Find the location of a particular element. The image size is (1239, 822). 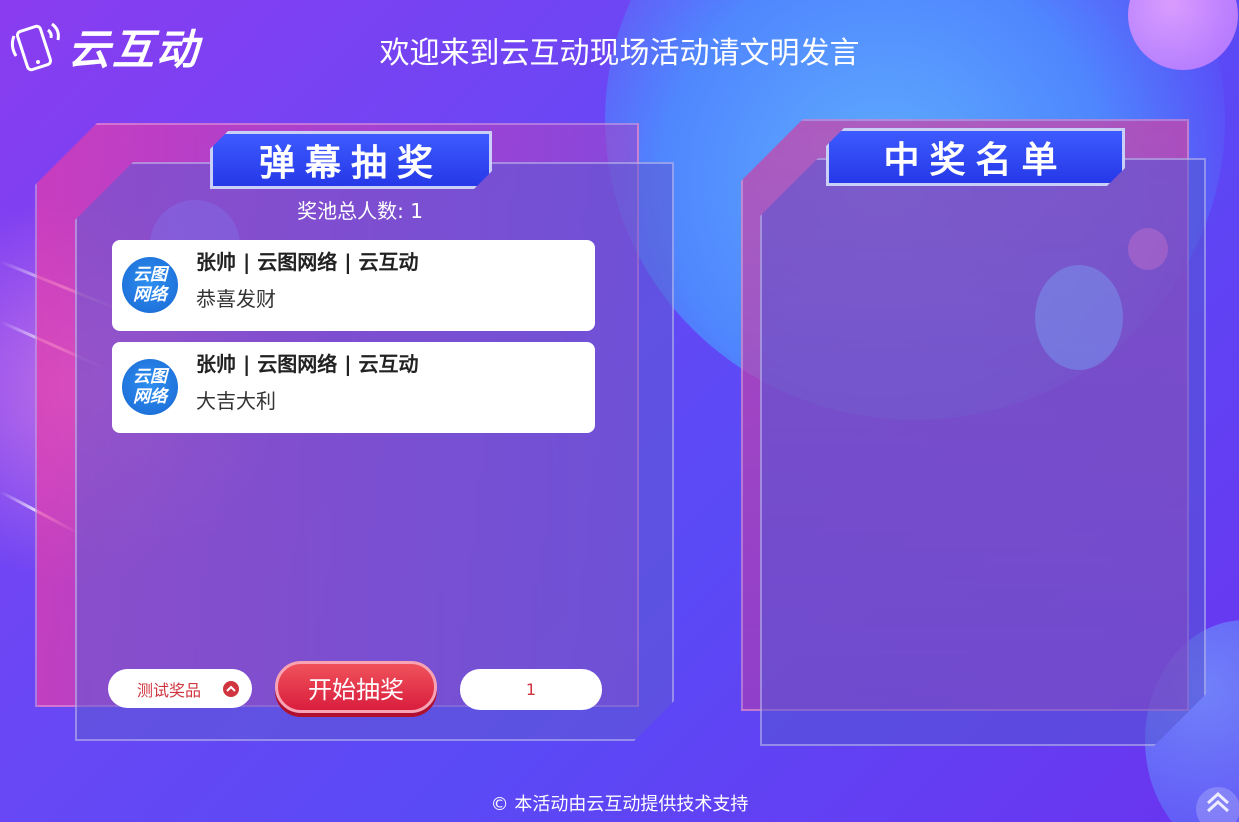

pool-count-label: 奖池总人数: is located at coordinates (350, 211).